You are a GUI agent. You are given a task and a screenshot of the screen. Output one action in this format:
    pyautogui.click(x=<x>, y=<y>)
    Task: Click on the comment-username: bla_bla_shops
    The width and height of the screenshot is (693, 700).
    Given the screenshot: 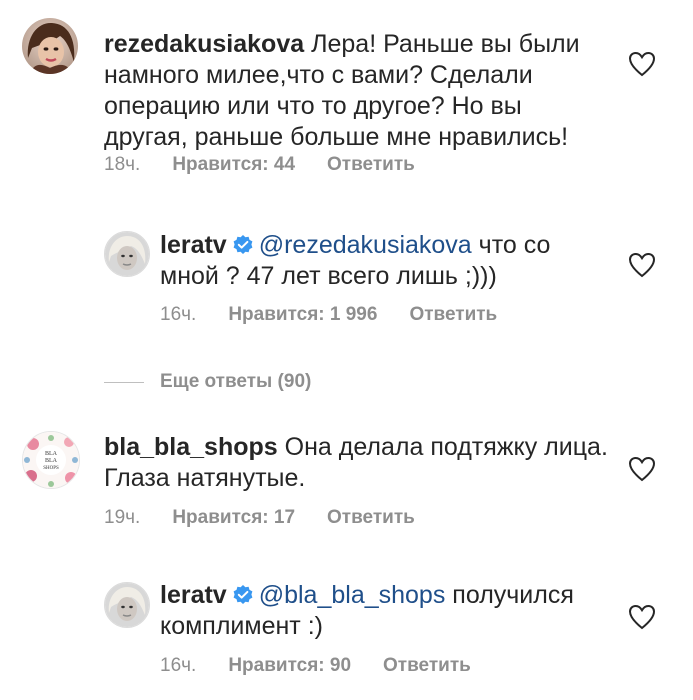 What is the action you would take?
    pyautogui.click(x=191, y=447)
    